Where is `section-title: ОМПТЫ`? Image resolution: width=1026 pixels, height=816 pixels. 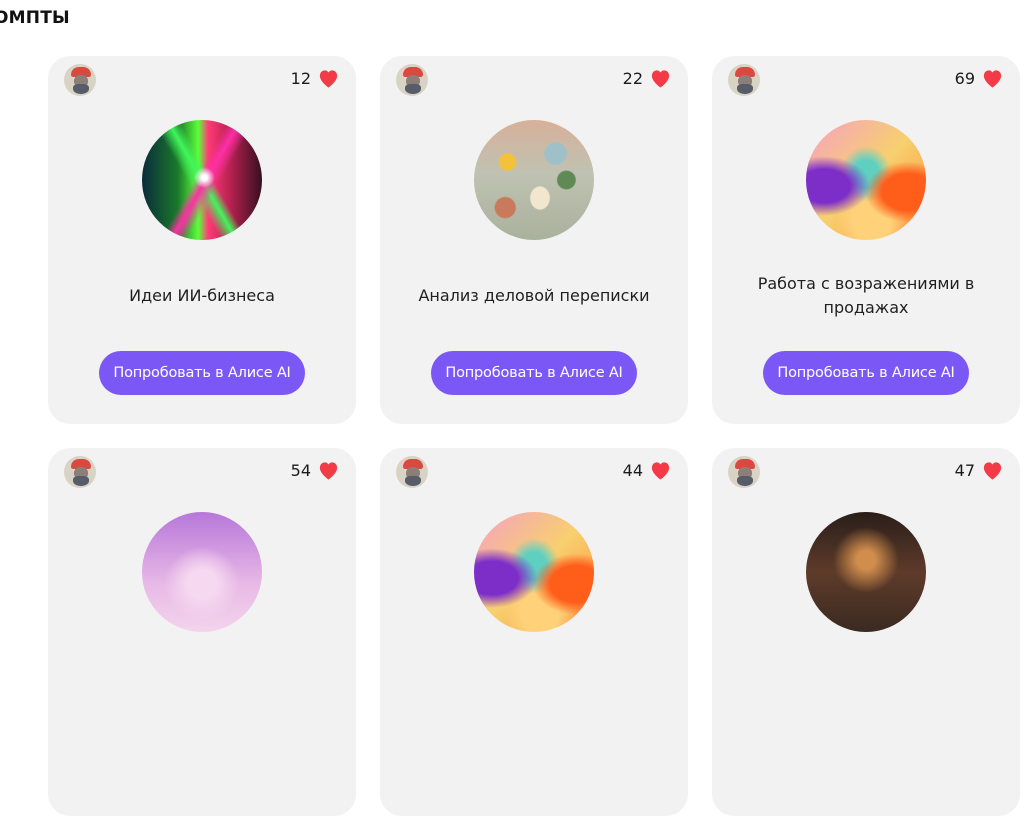 section-title: ОМПТЫ is located at coordinates (35, 18).